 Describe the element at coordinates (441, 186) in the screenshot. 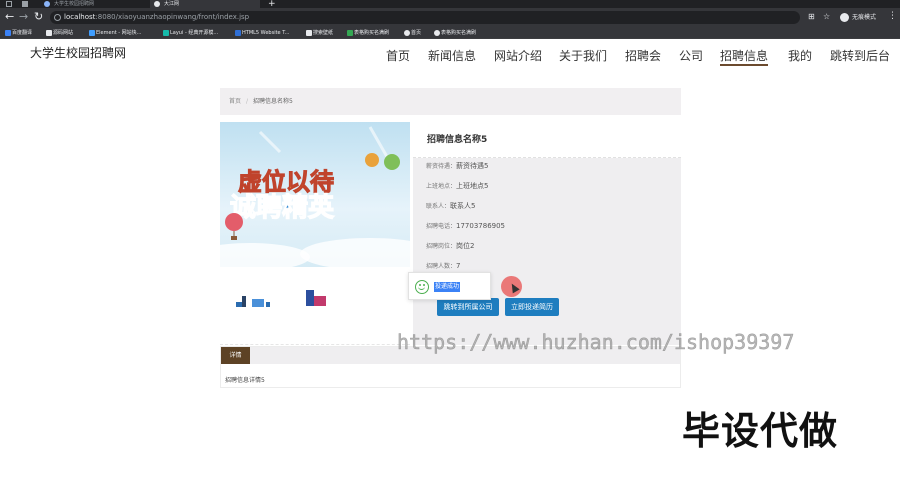

I see `info-label: 上班地点：` at that location.